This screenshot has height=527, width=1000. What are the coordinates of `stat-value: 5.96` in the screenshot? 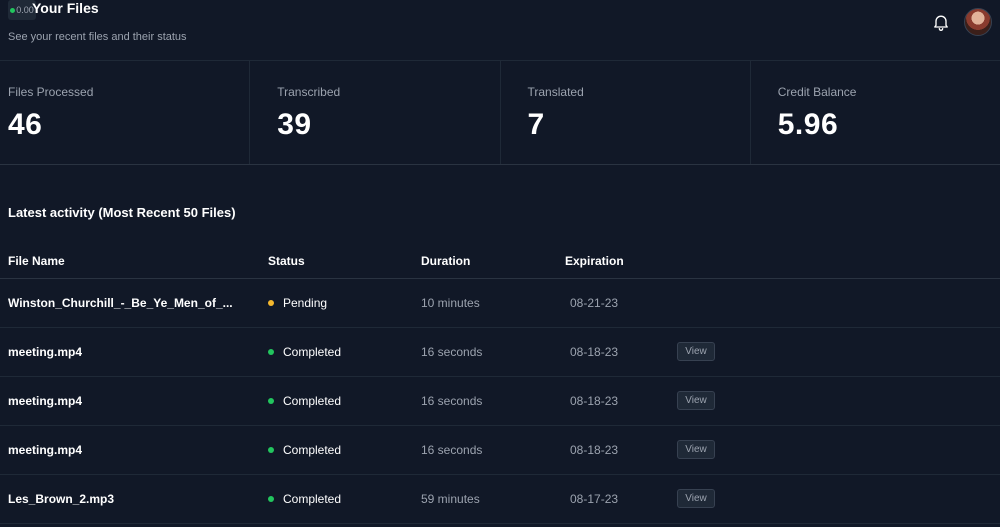 It's located at (808, 124).